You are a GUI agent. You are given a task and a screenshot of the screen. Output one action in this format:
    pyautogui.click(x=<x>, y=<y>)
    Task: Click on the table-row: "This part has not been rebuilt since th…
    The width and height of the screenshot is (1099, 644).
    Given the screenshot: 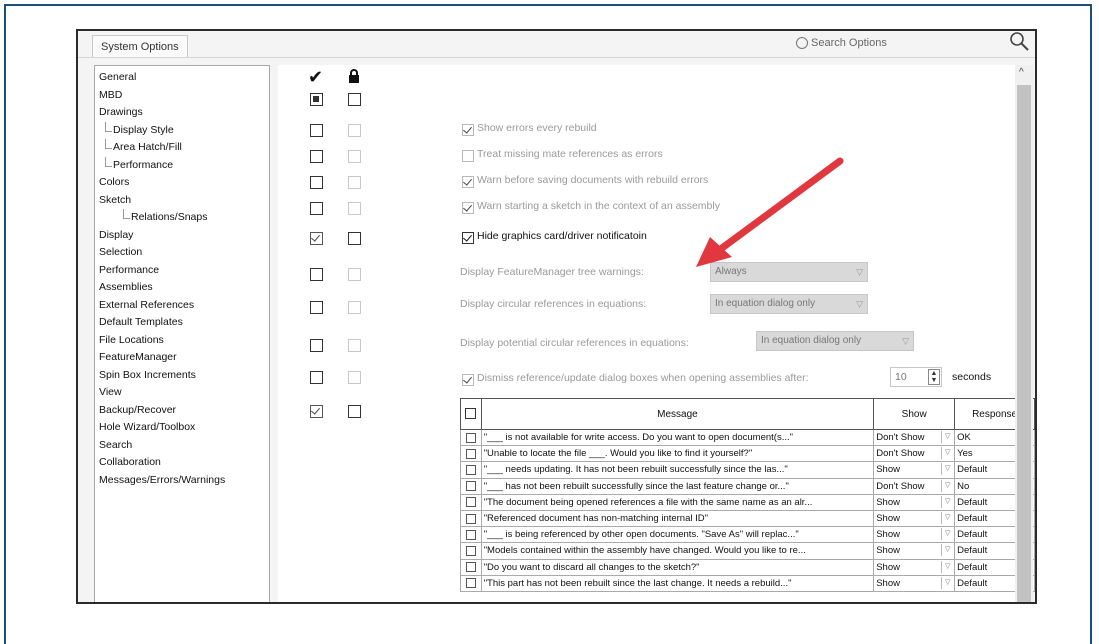 What is the action you would take?
    pyautogui.click(x=747, y=583)
    